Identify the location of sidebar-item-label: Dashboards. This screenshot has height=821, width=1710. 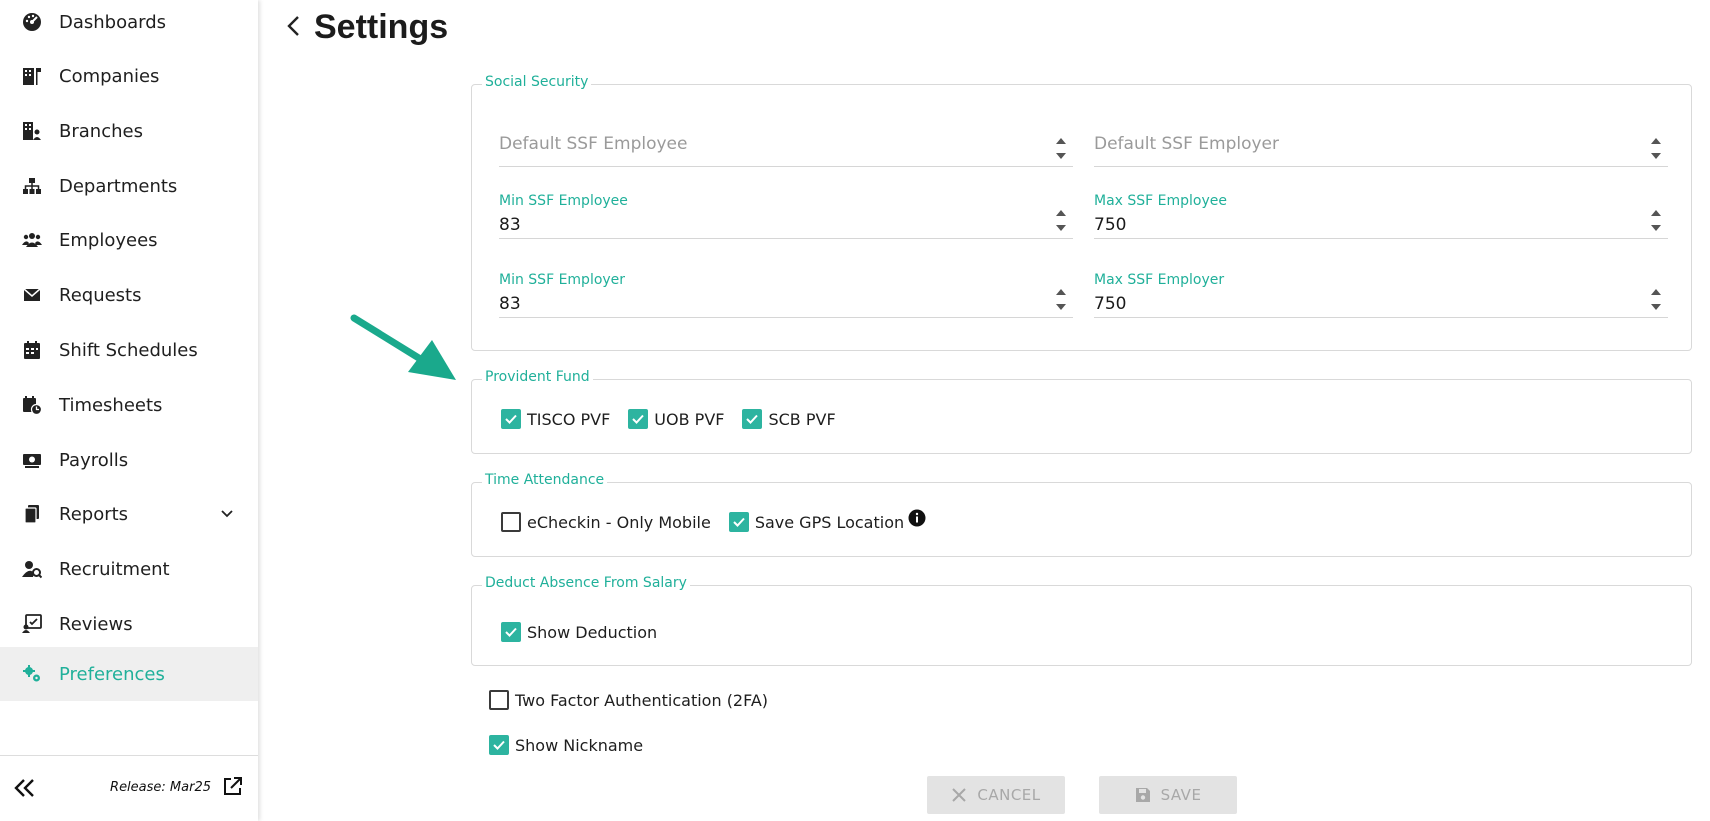
(113, 22).